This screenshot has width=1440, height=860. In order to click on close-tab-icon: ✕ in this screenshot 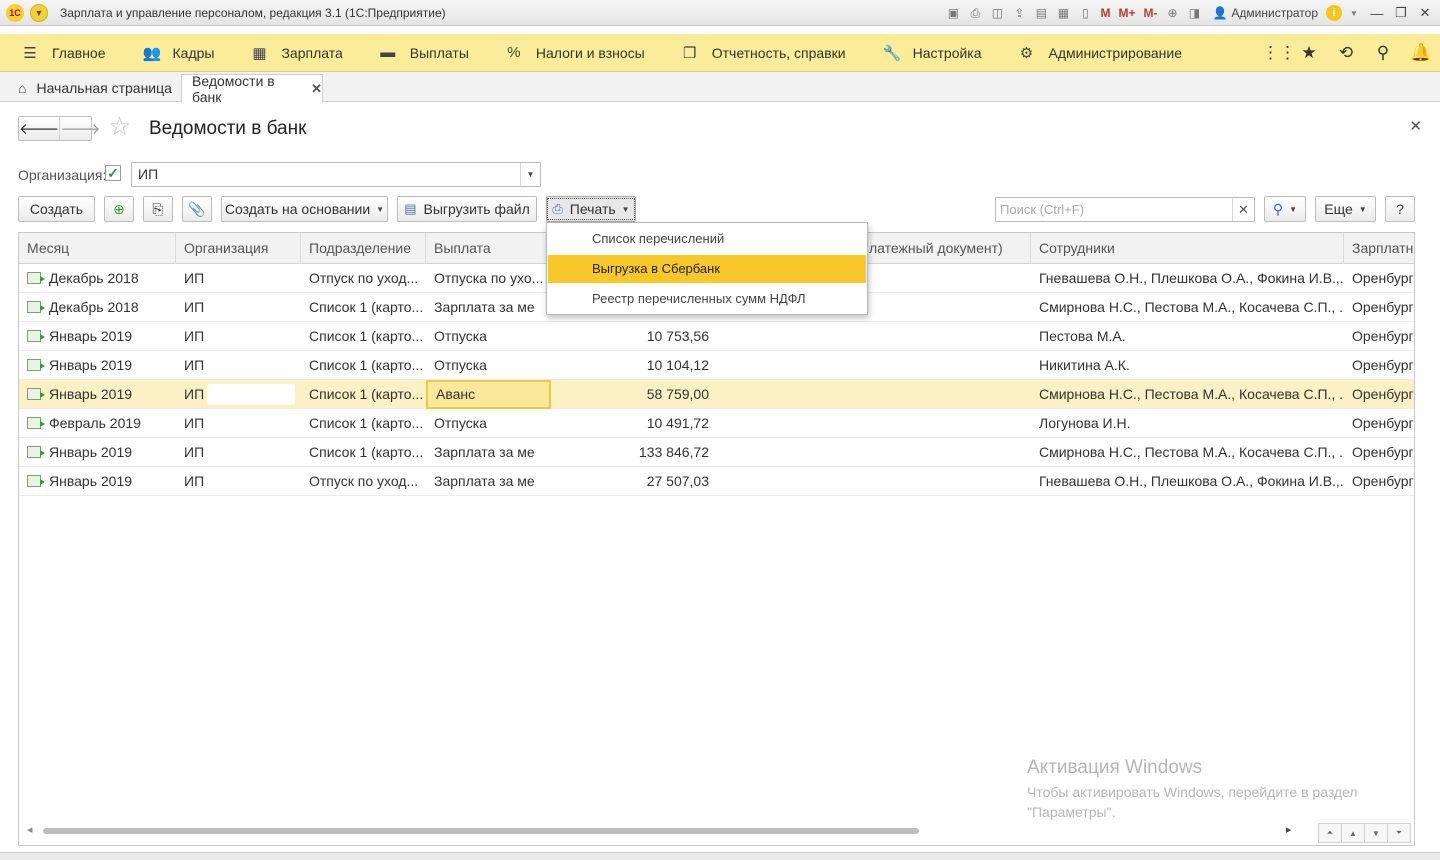, I will do `click(316, 89)`.